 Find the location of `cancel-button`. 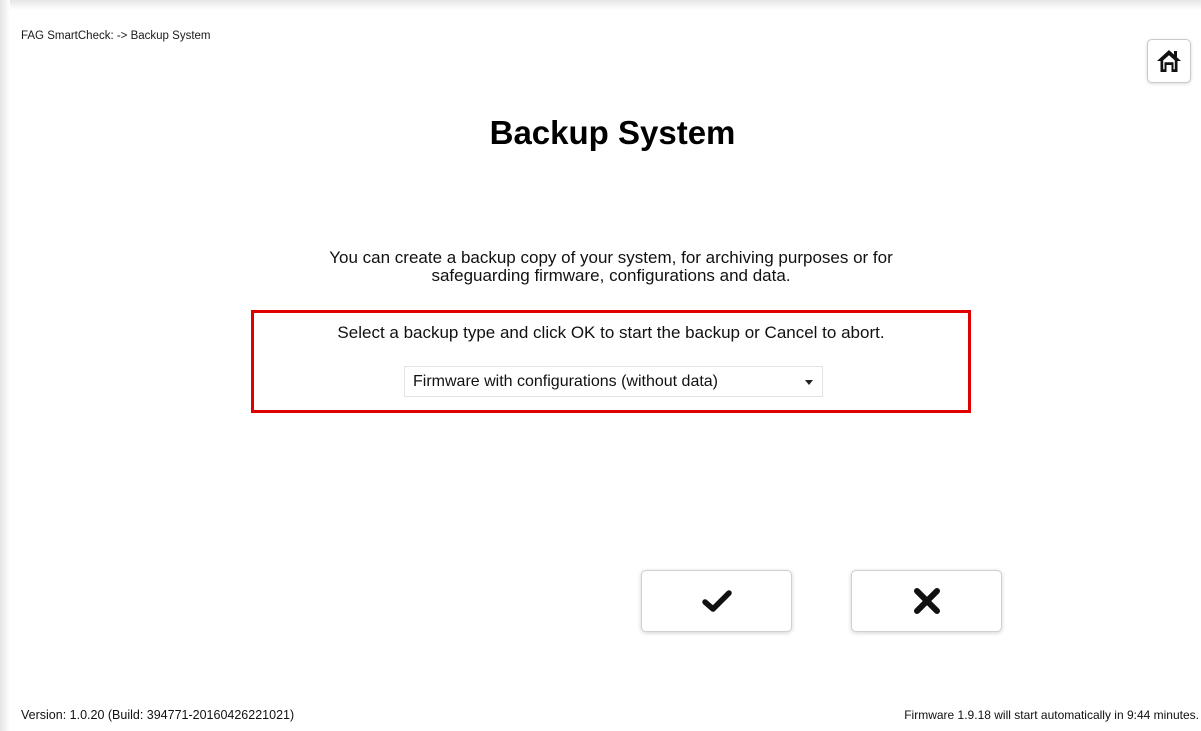

cancel-button is located at coordinates (926, 601).